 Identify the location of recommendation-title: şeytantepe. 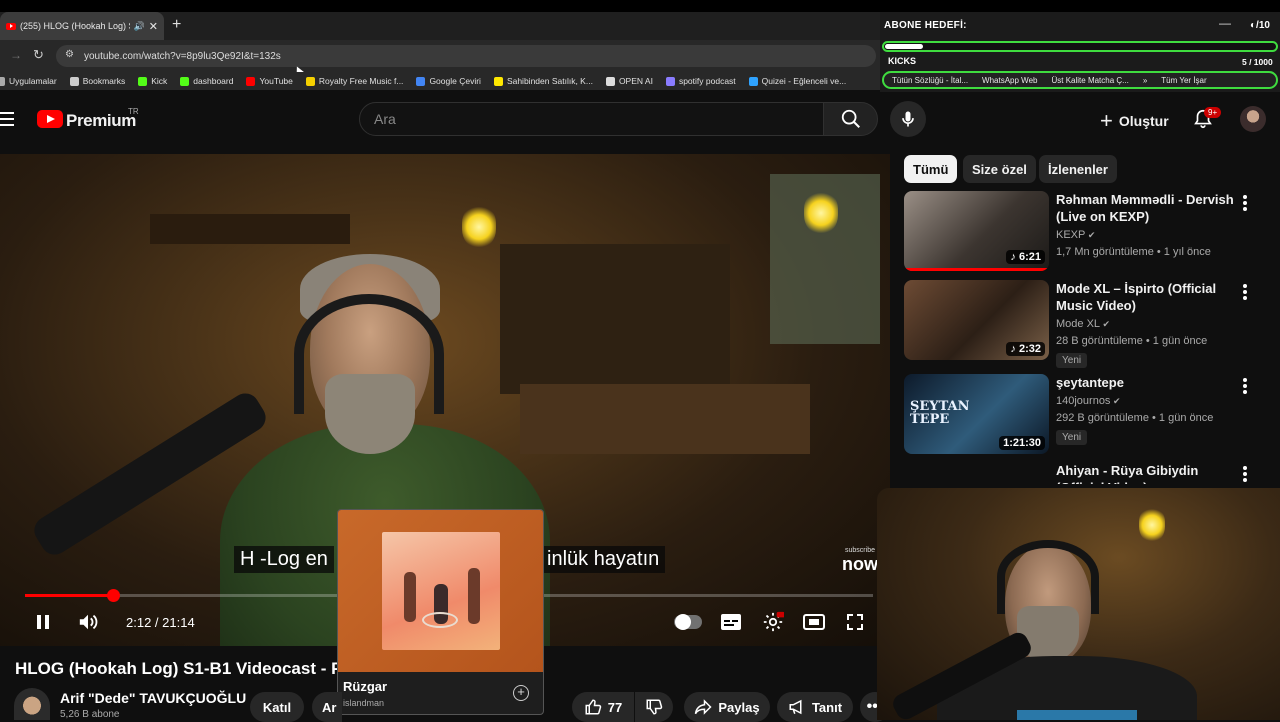
(1146, 382).